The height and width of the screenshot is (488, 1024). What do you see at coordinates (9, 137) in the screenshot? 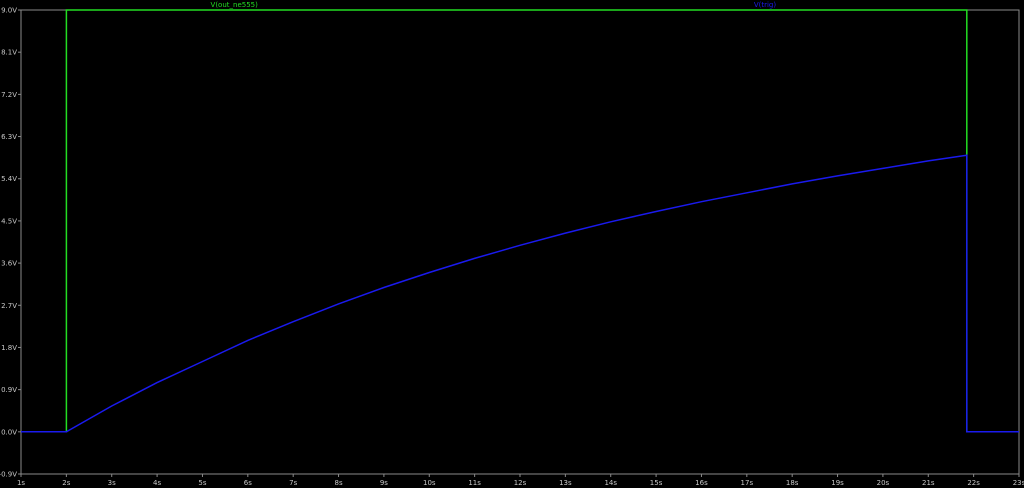
I see `y-tick-label: 6.3V` at bounding box center [9, 137].